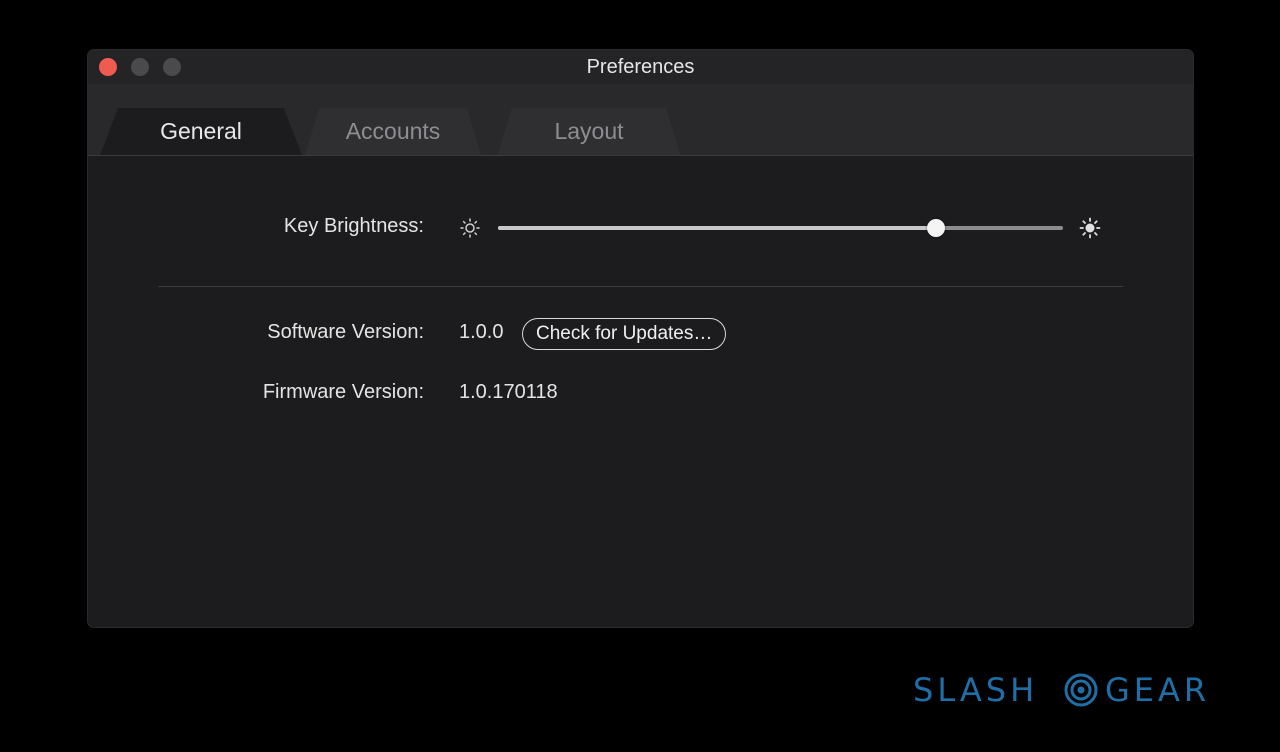 Image resolution: width=1280 pixels, height=752 pixels. Describe the element at coordinates (481, 332) in the screenshot. I see `software-version-value: 1.0.0` at that location.